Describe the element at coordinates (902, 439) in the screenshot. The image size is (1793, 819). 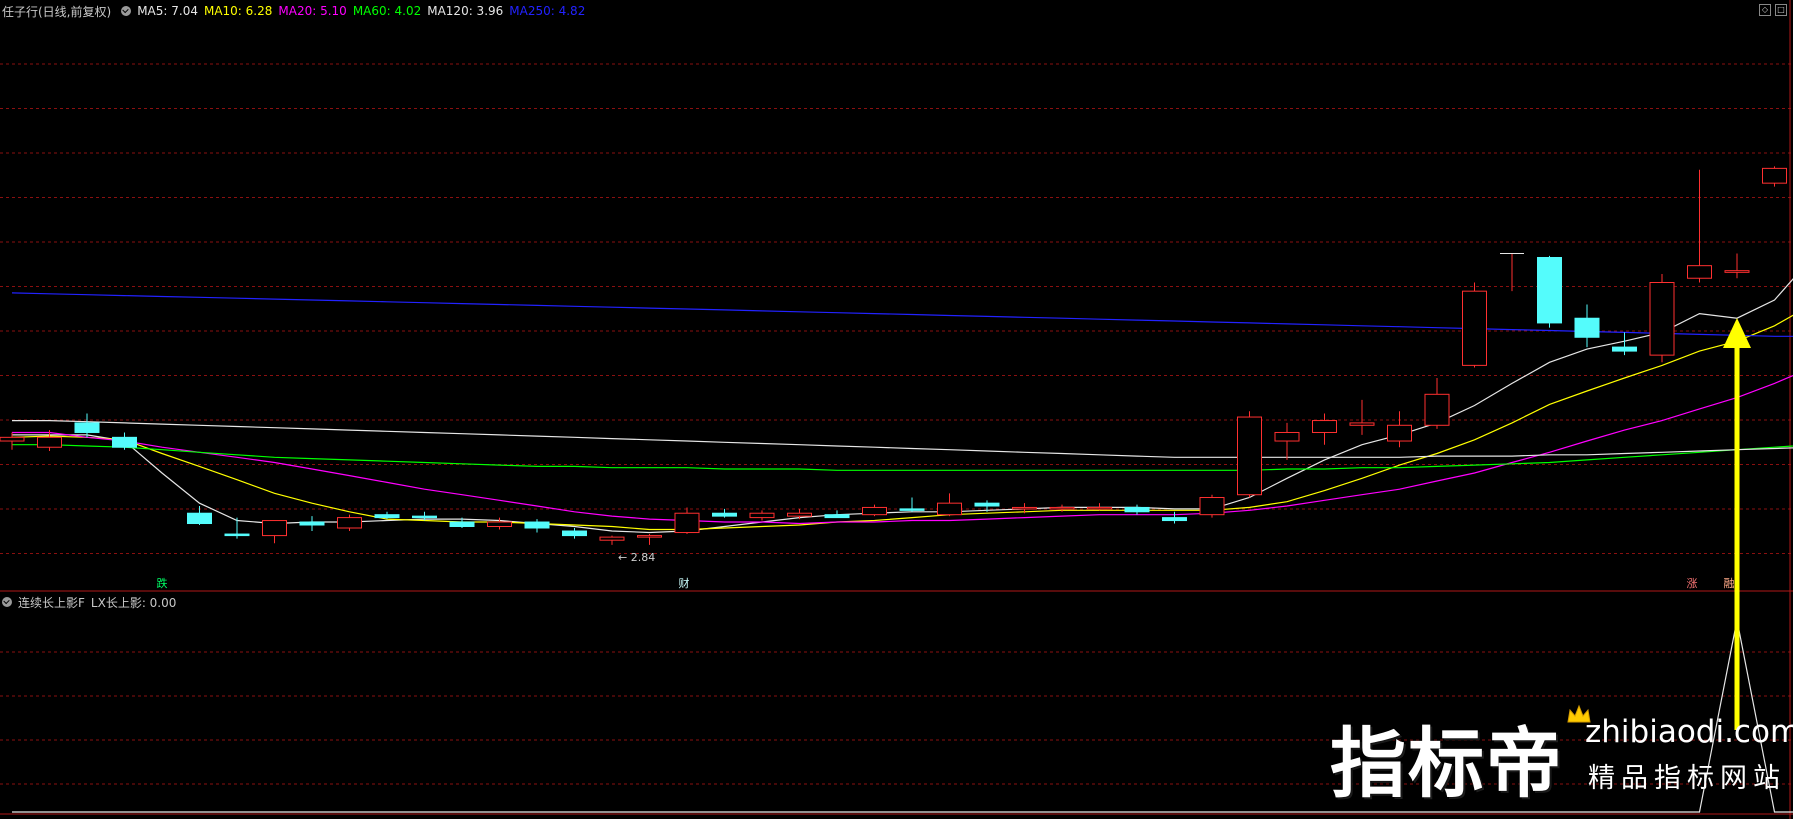
I see `ma-line-ma120` at that location.